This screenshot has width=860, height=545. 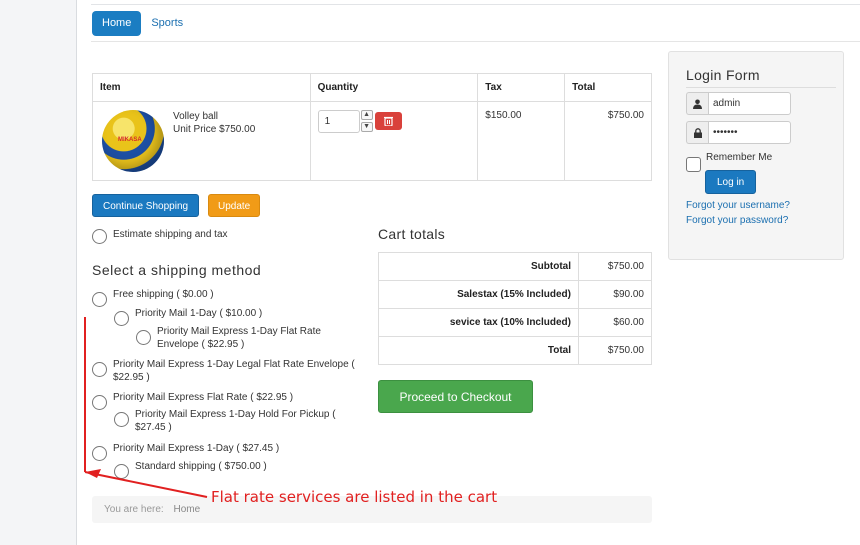 What do you see at coordinates (199, 313) in the screenshot?
I see `shipping-option-label: Priority Mail 1-Day ( $10.00 )` at bounding box center [199, 313].